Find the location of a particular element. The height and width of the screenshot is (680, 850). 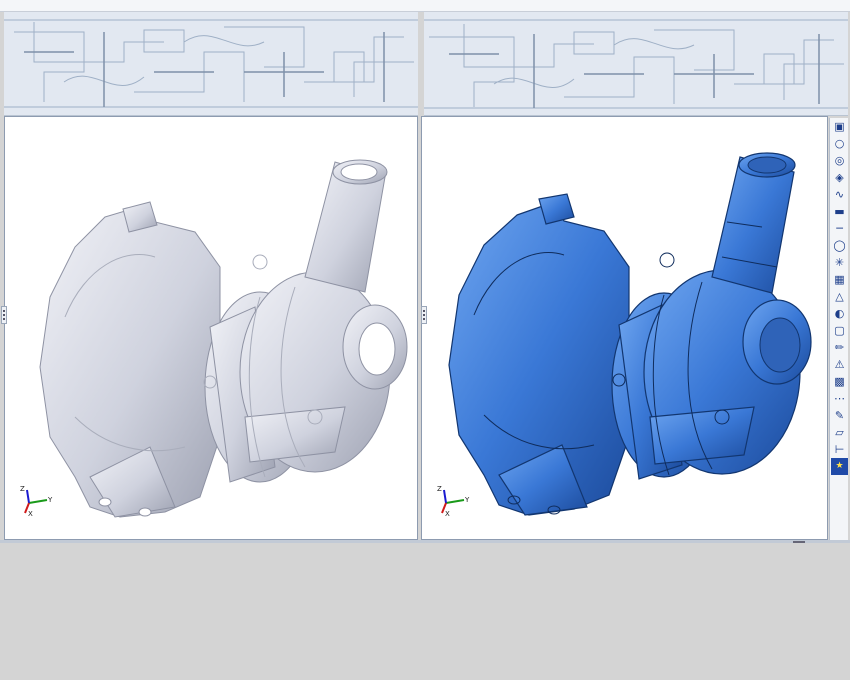

status-strip is located at coordinates (425, 541).